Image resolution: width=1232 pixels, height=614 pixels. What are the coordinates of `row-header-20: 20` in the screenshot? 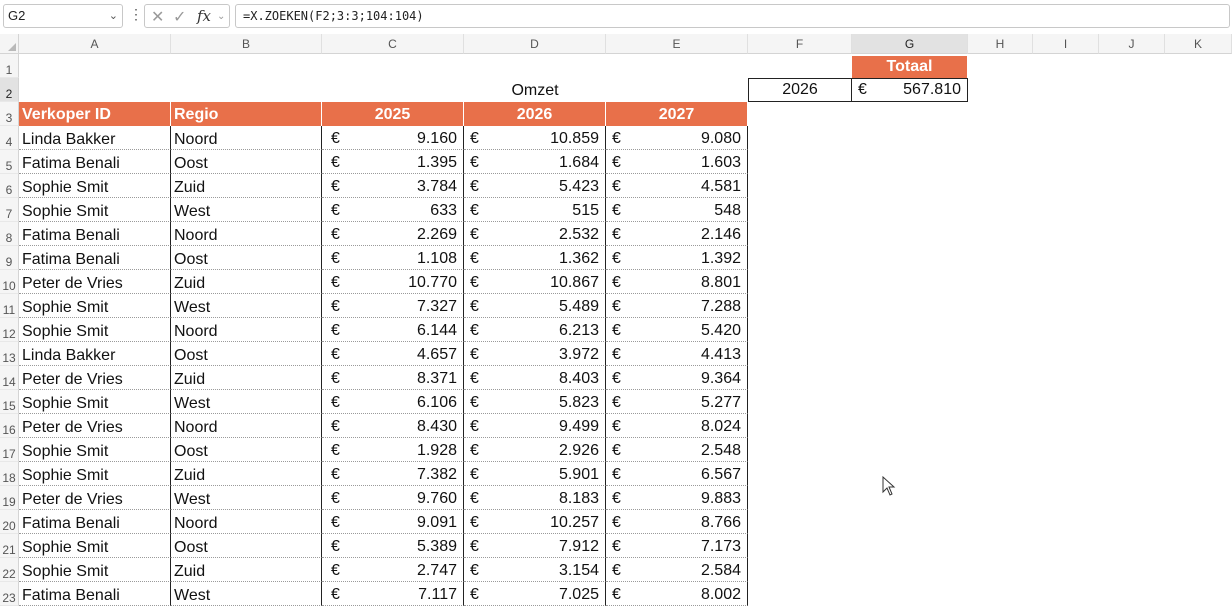 It's located at (9, 522).